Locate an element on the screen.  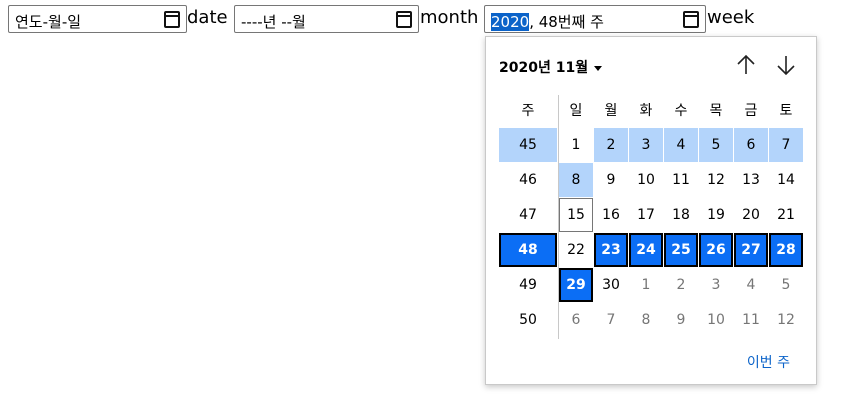
day-cell: 15 is located at coordinates (576, 215).